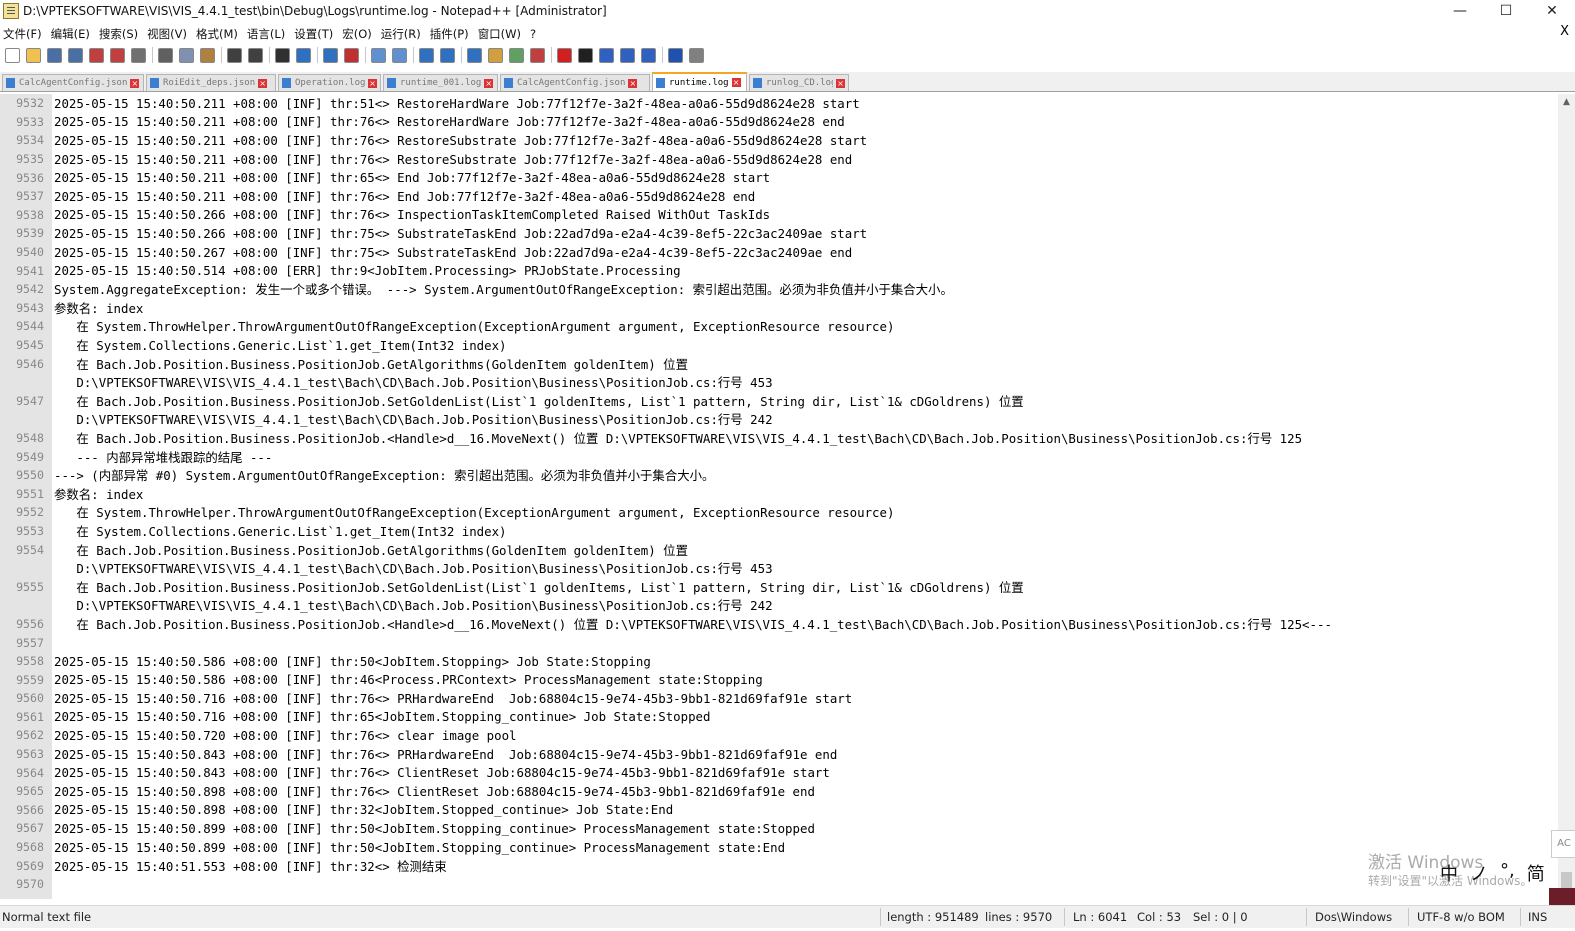 Image resolution: width=1575 pixels, height=931 pixels. What do you see at coordinates (168, 34) in the screenshot?
I see `menu-view: 视图(V)` at bounding box center [168, 34].